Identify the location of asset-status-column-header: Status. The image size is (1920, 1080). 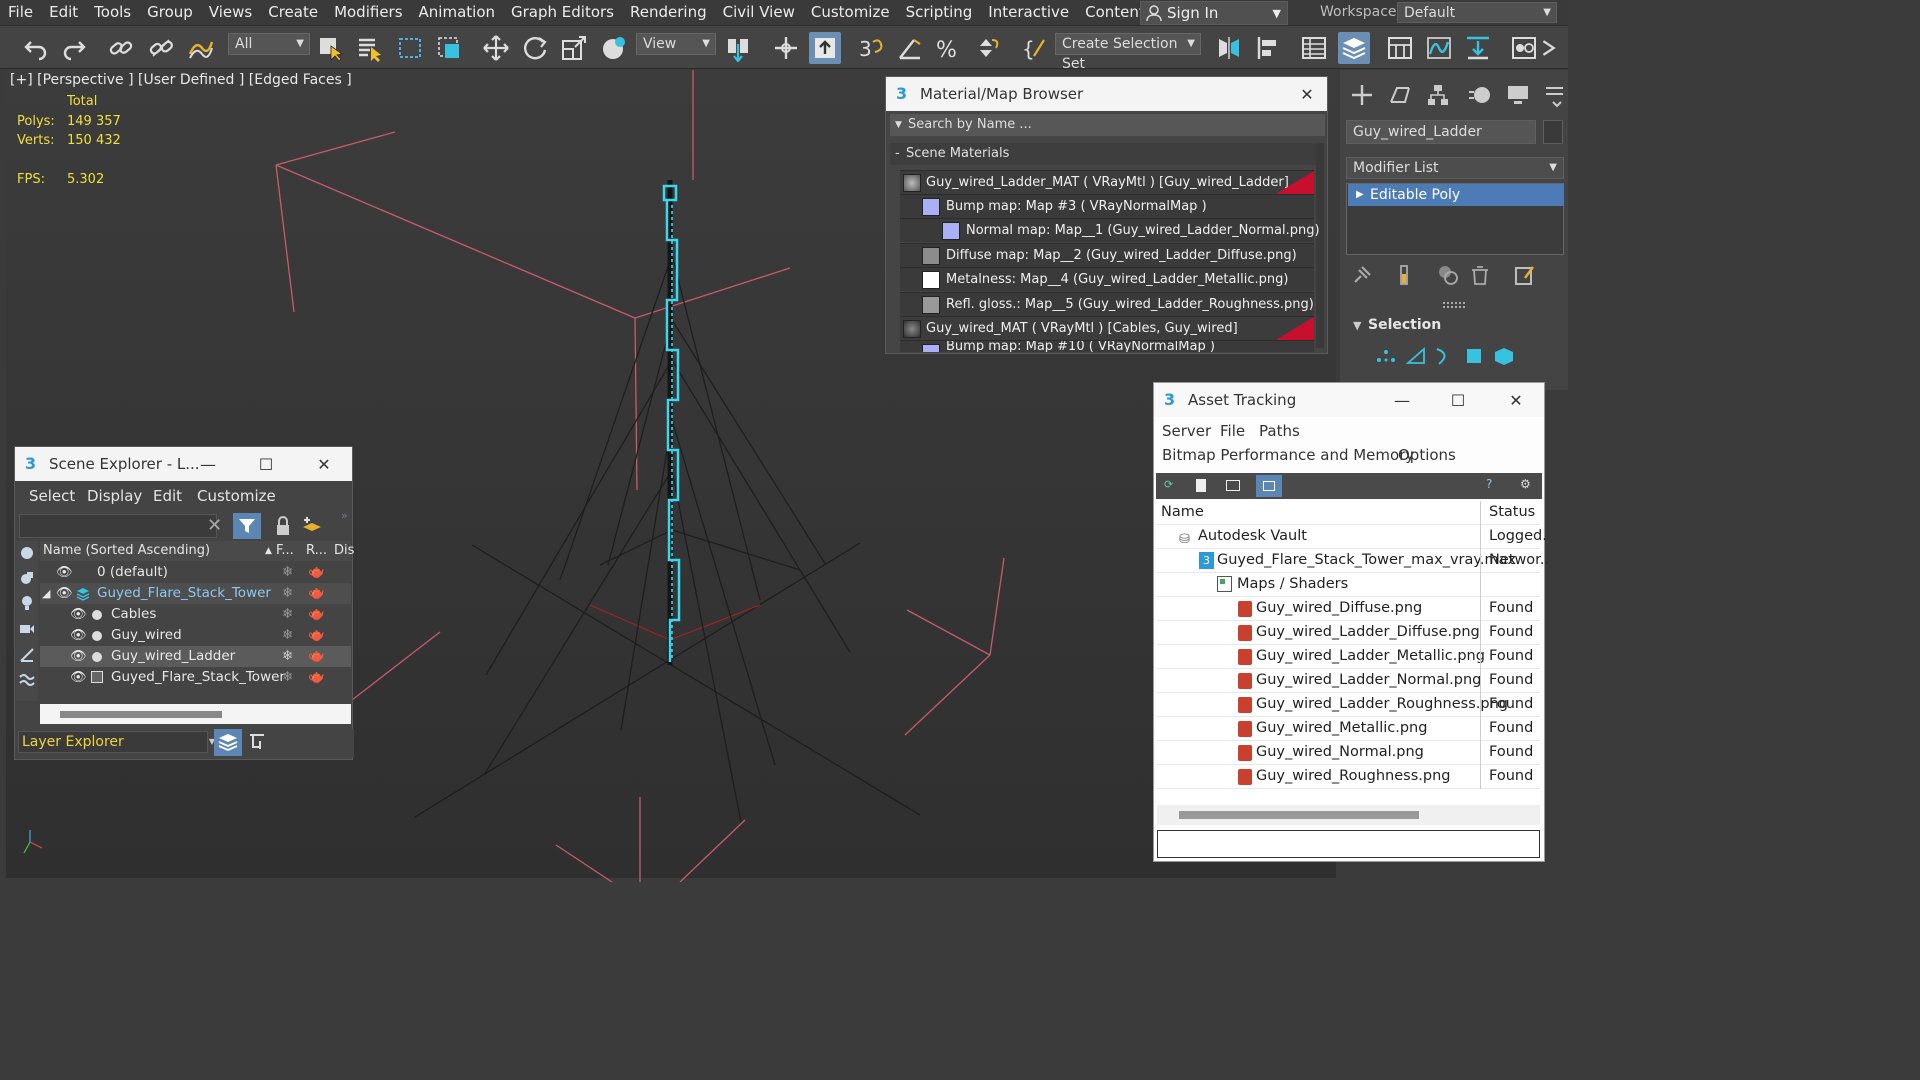
(1510, 512).